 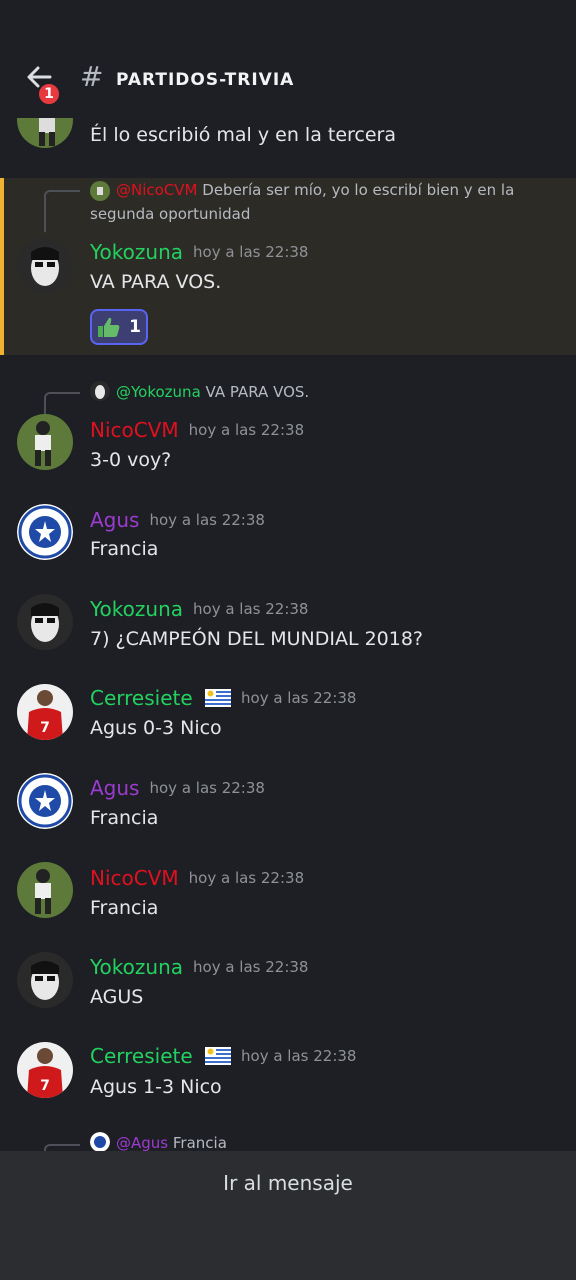 What do you see at coordinates (336, 1141) in the screenshot?
I see `reply-preview: @Agus Francia` at bounding box center [336, 1141].